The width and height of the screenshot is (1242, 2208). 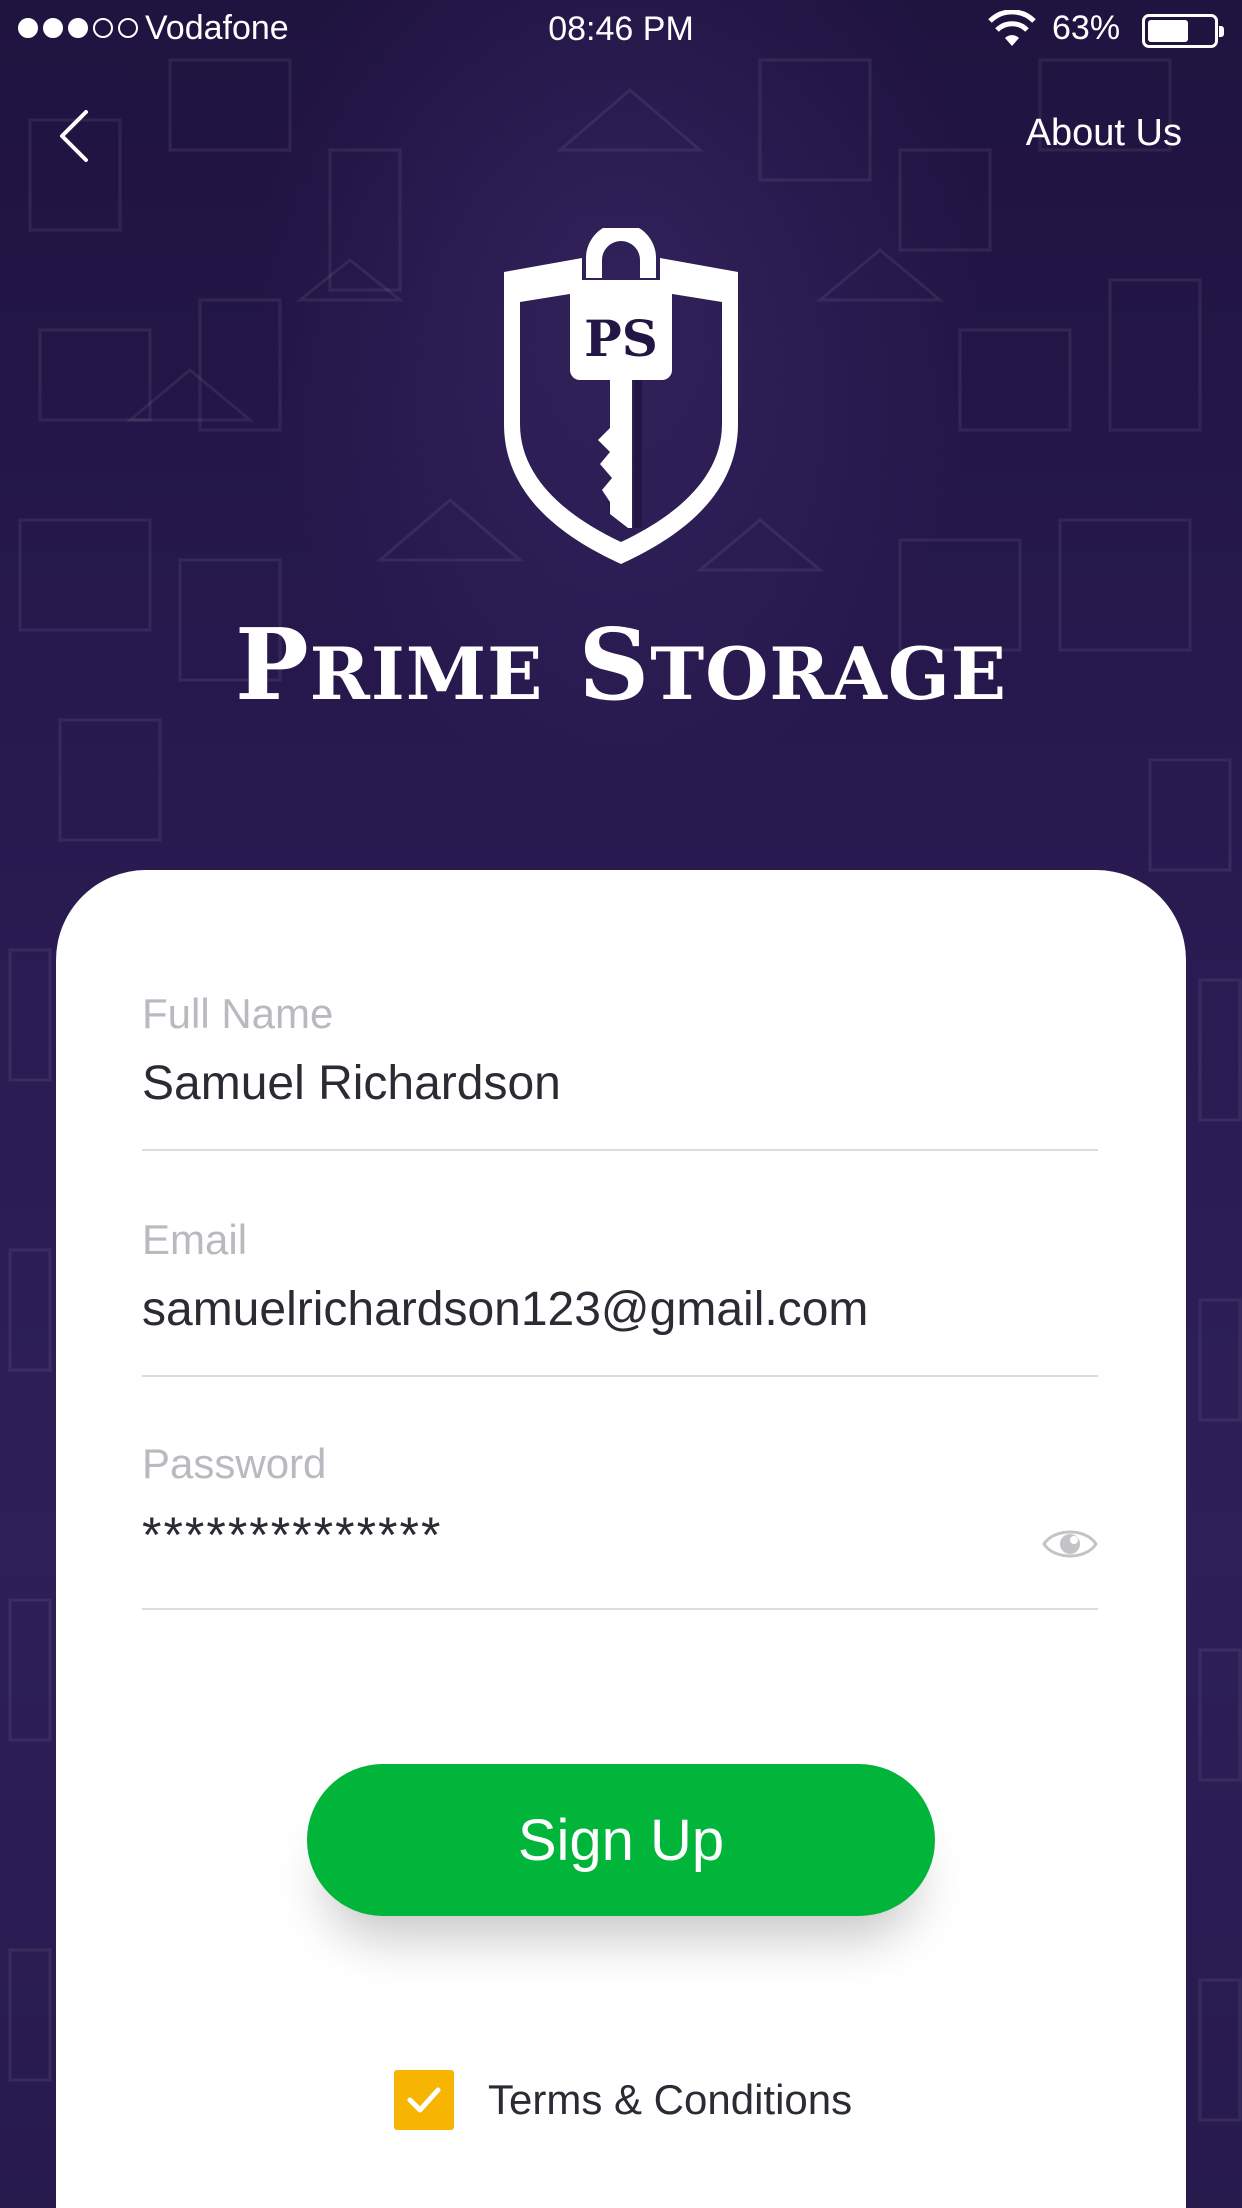 What do you see at coordinates (829, 674) in the screenshot?
I see `brand-rest-torage: TORAGE` at bounding box center [829, 674].